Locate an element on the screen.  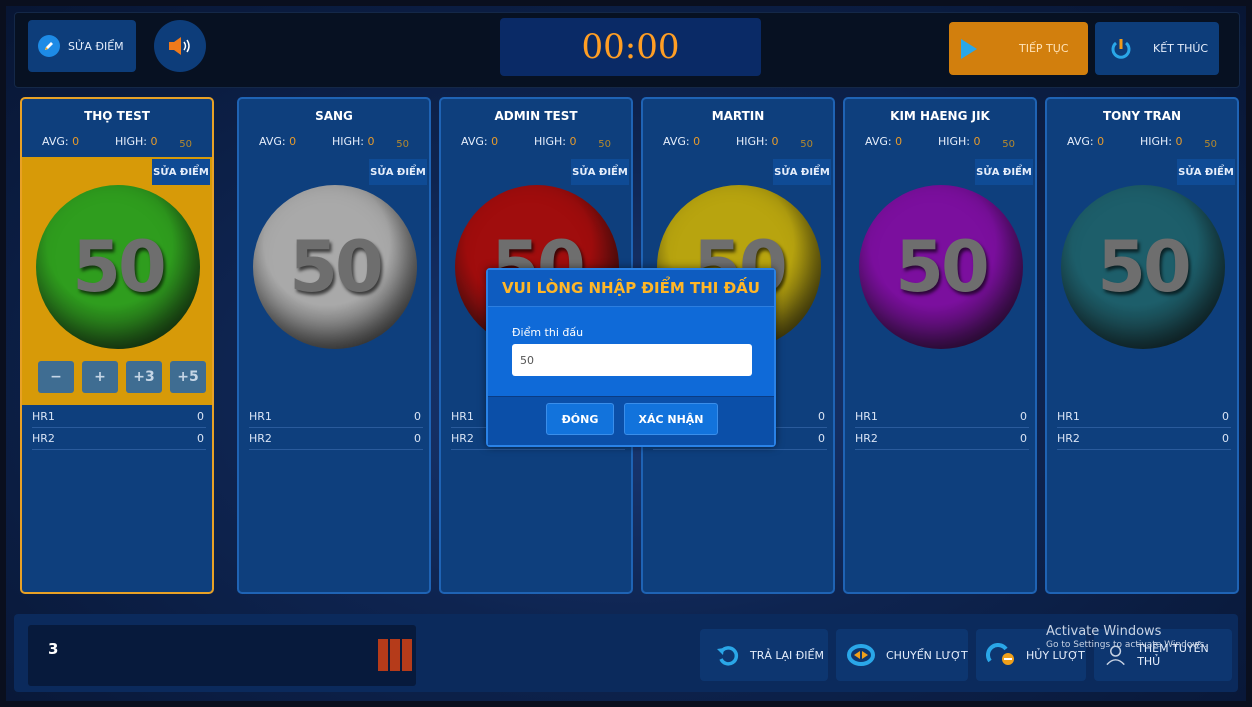
score-input is located at coordinates (632, 360).